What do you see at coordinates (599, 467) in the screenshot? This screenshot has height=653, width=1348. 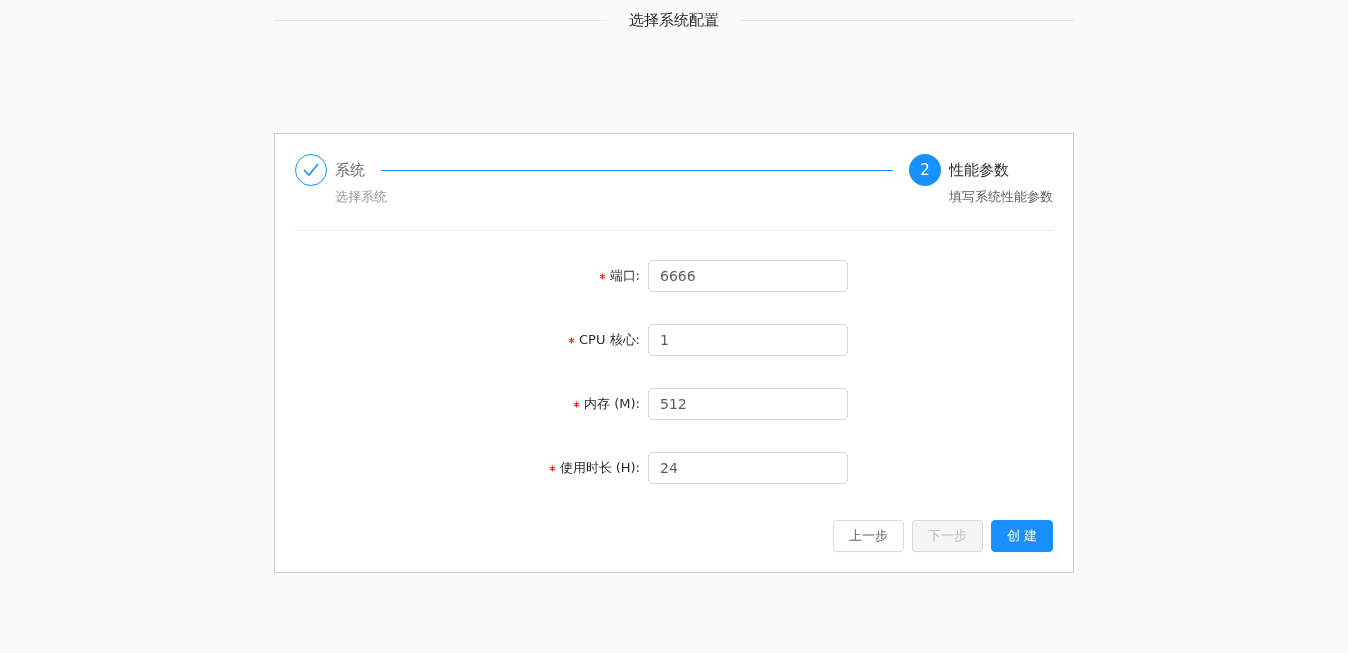 I see `field-label: 使用时长 (H):` at bounding box center [599, 467].